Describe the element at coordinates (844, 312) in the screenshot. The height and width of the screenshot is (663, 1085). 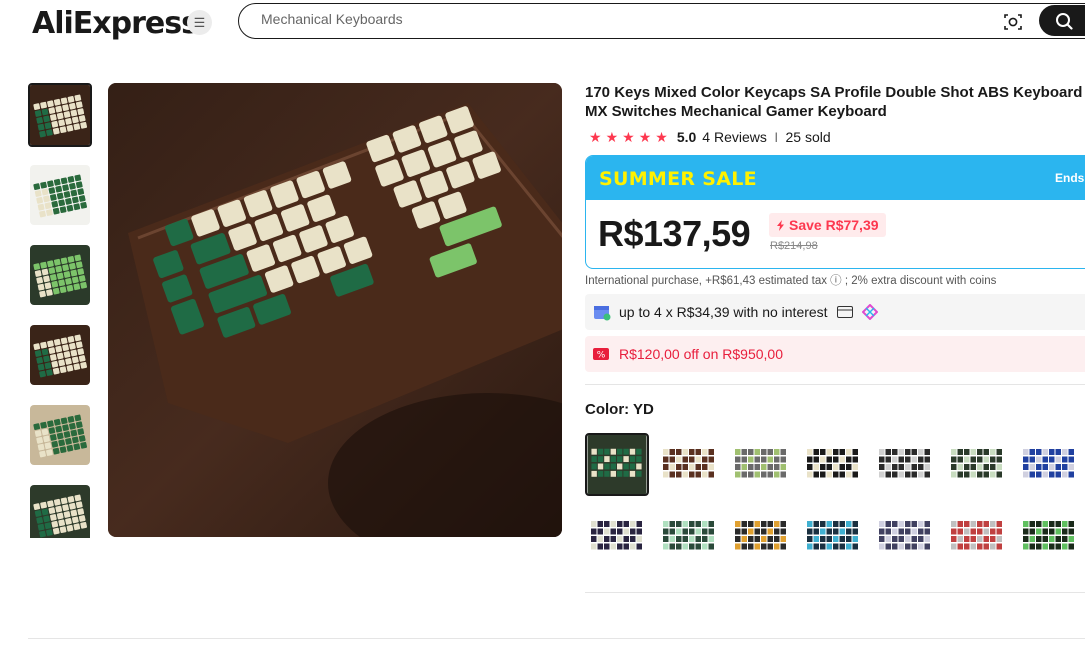
I see `credit-card-icon` at that location.